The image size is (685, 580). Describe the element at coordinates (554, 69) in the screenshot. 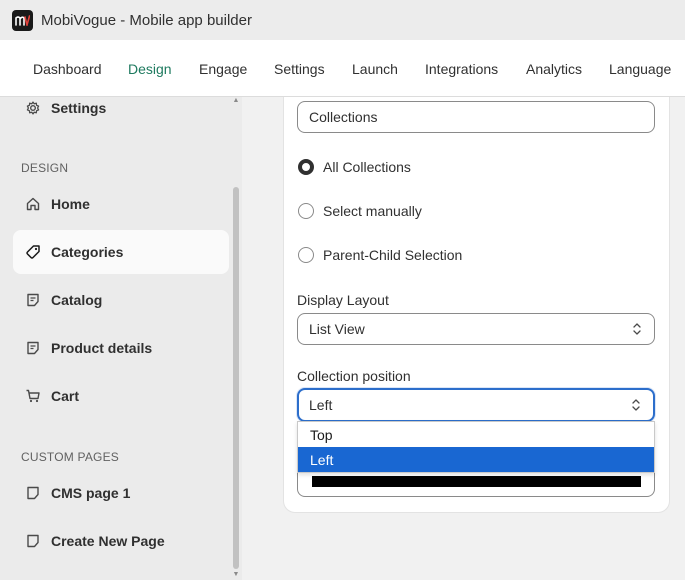

I see `tab-analytics: Analytics` at that location.